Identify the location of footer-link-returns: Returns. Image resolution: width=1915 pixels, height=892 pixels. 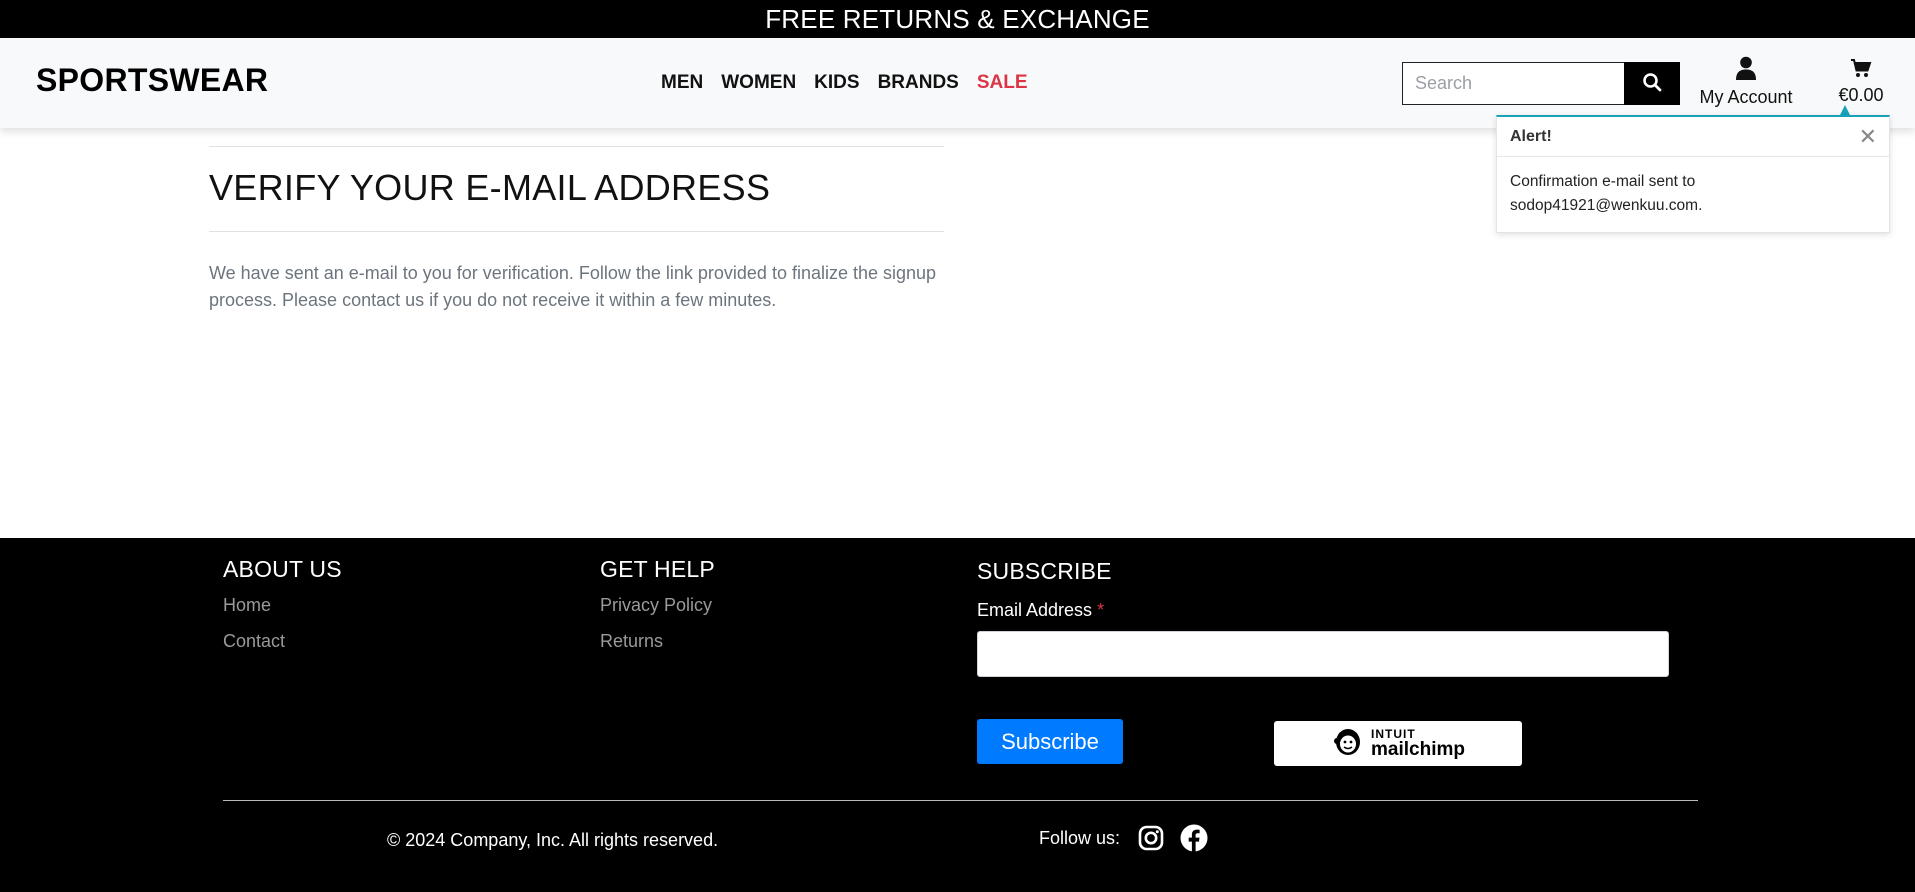
(657, 641).